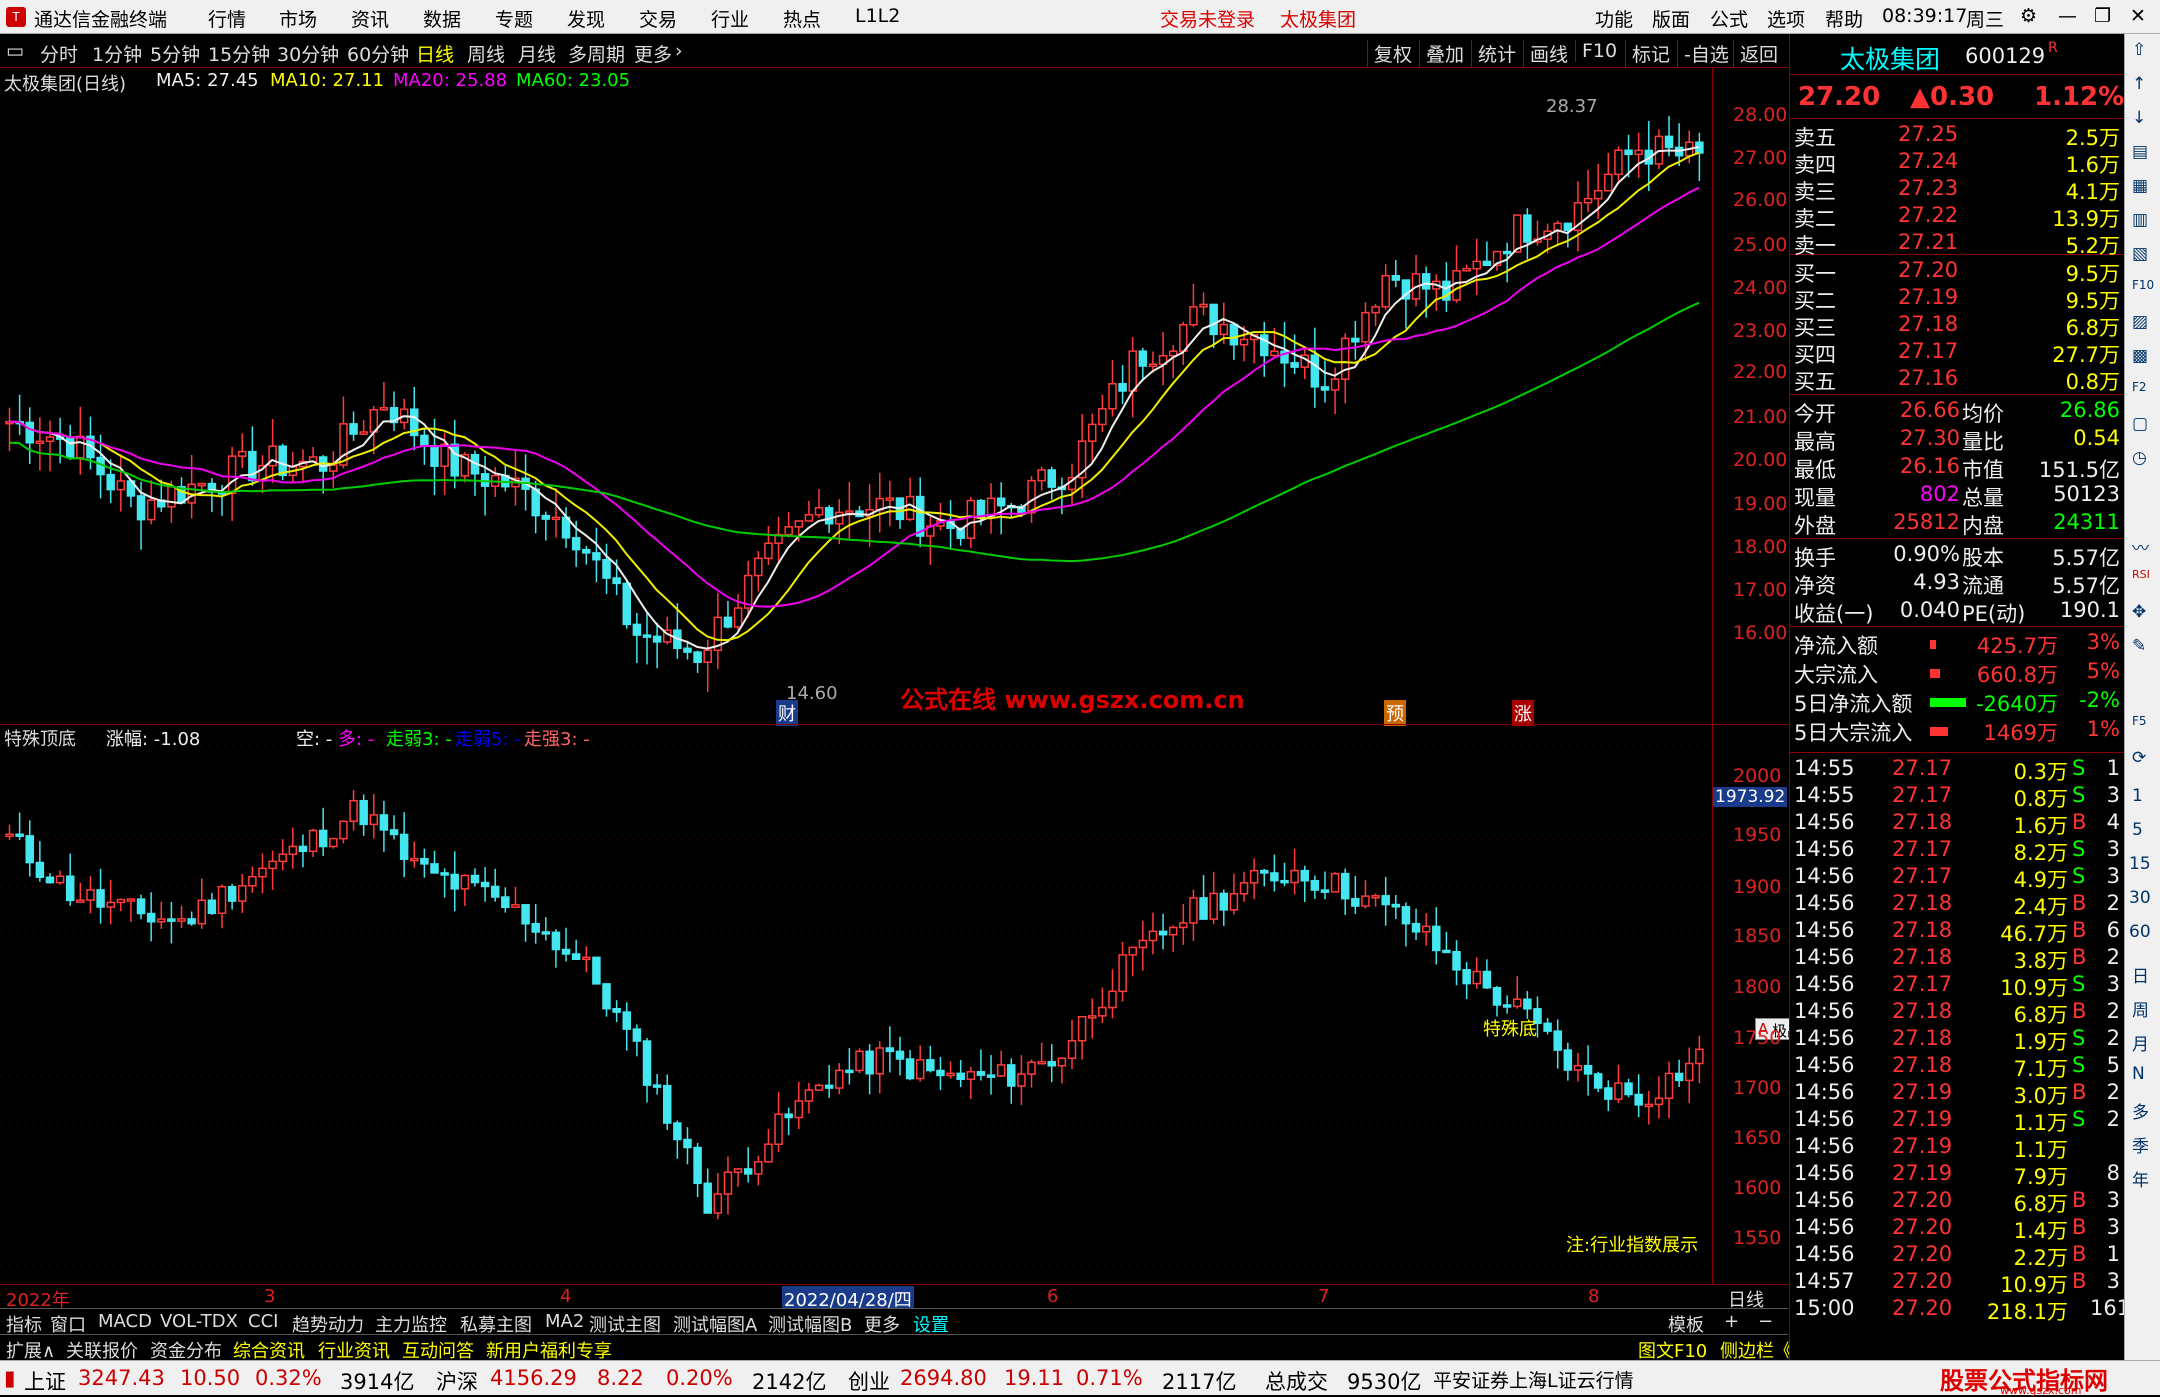 This screenshot has width=2160, height=1397. Describe the element at coordinates (2140, 1042) in the screenshot. I see `sidebar-pmonth: 月` at that location.